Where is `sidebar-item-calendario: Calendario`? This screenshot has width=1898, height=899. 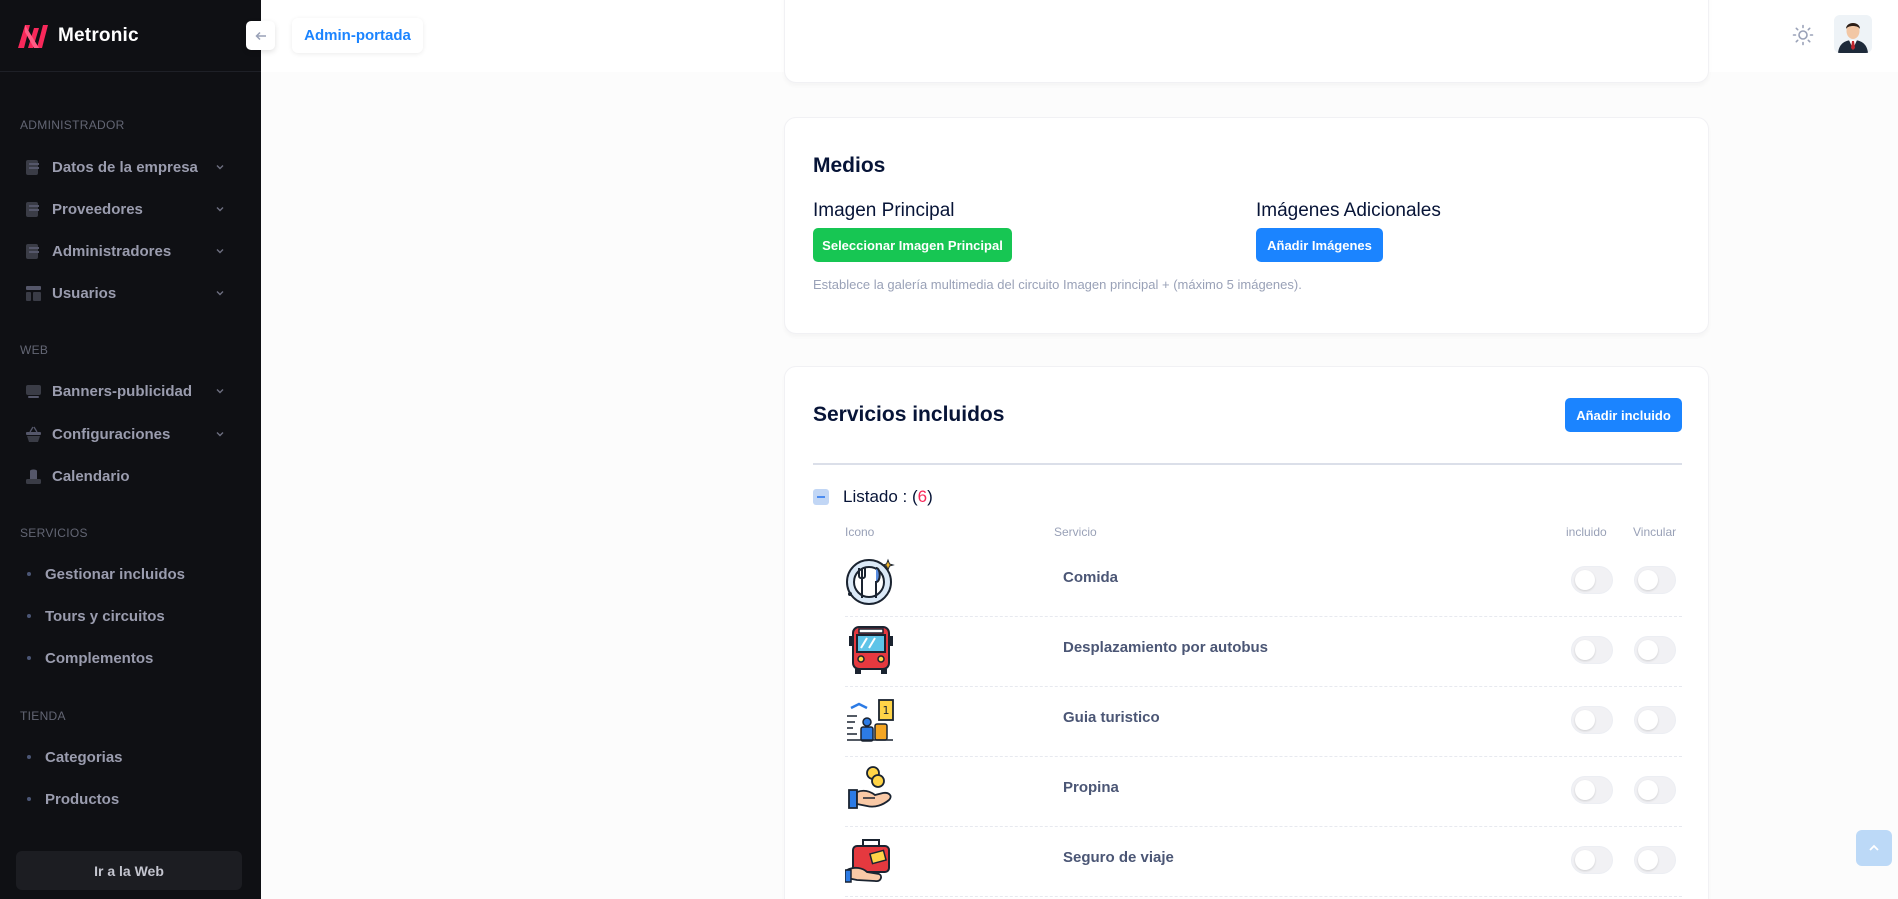 sidebar-item-calendario: Calendario is located at coordinates (130, 476).